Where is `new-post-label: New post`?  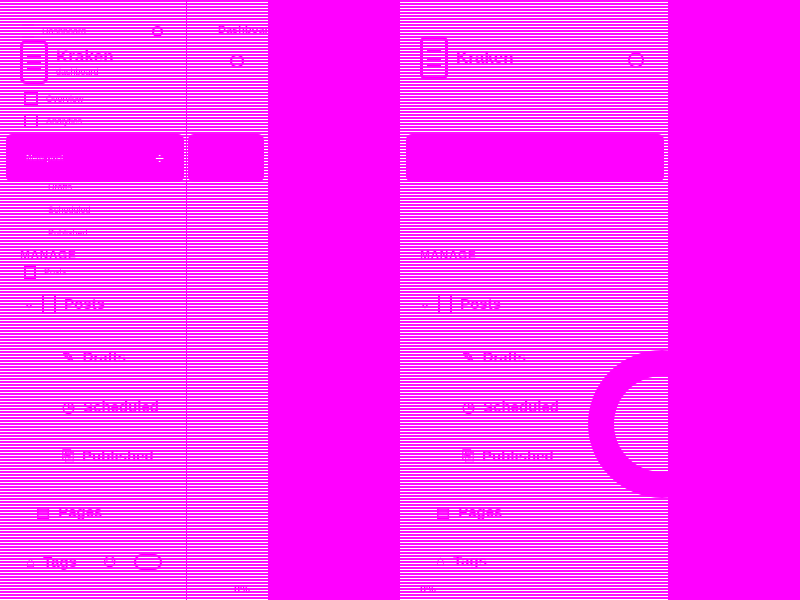
new-post-label: New post is located at coordinates (45, 158).